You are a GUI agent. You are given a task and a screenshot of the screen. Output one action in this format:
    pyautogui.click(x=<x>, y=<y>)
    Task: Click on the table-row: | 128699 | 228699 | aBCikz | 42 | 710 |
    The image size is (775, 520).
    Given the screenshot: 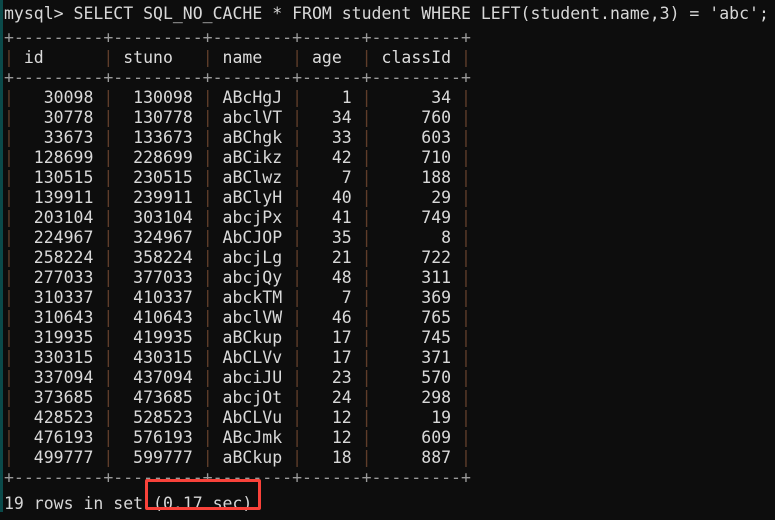 What is the action you would take?
    pyautogui.click(x=389, y=158)
    